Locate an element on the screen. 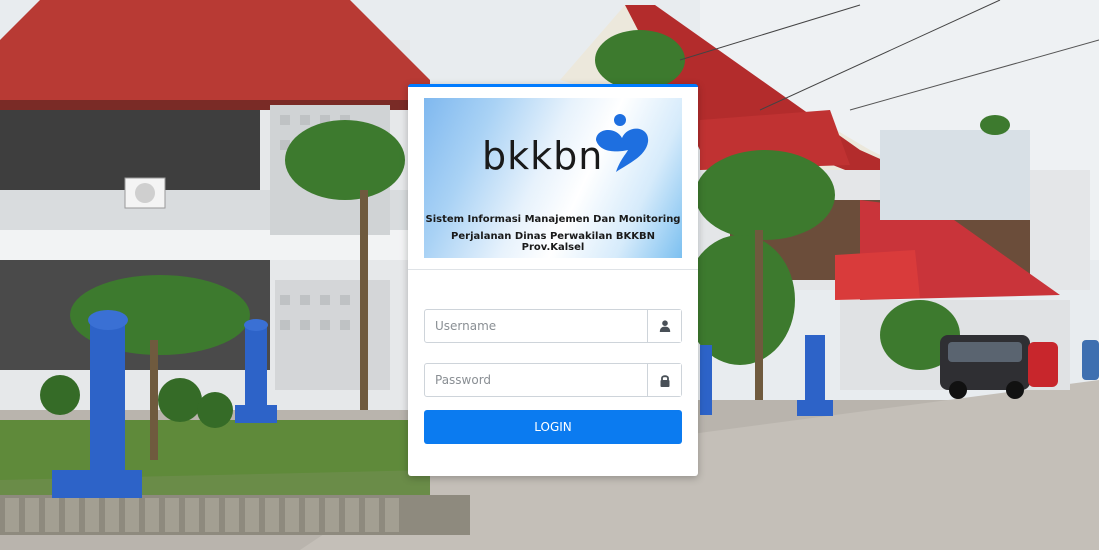 The width and height of the screenshot is (1099, 550). login-button: LOGIN is located at coordinates (553, 427).